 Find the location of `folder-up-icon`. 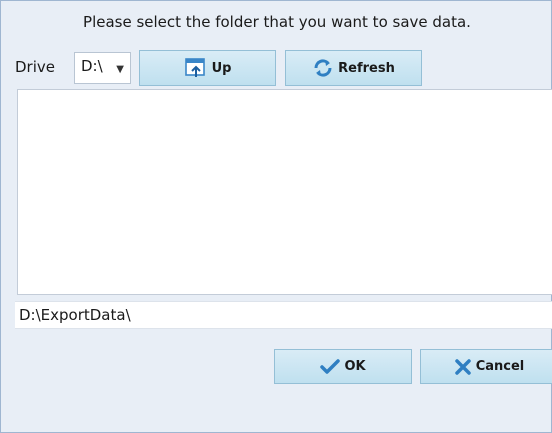

folder-up-icon is located at coordinates (196, 68).